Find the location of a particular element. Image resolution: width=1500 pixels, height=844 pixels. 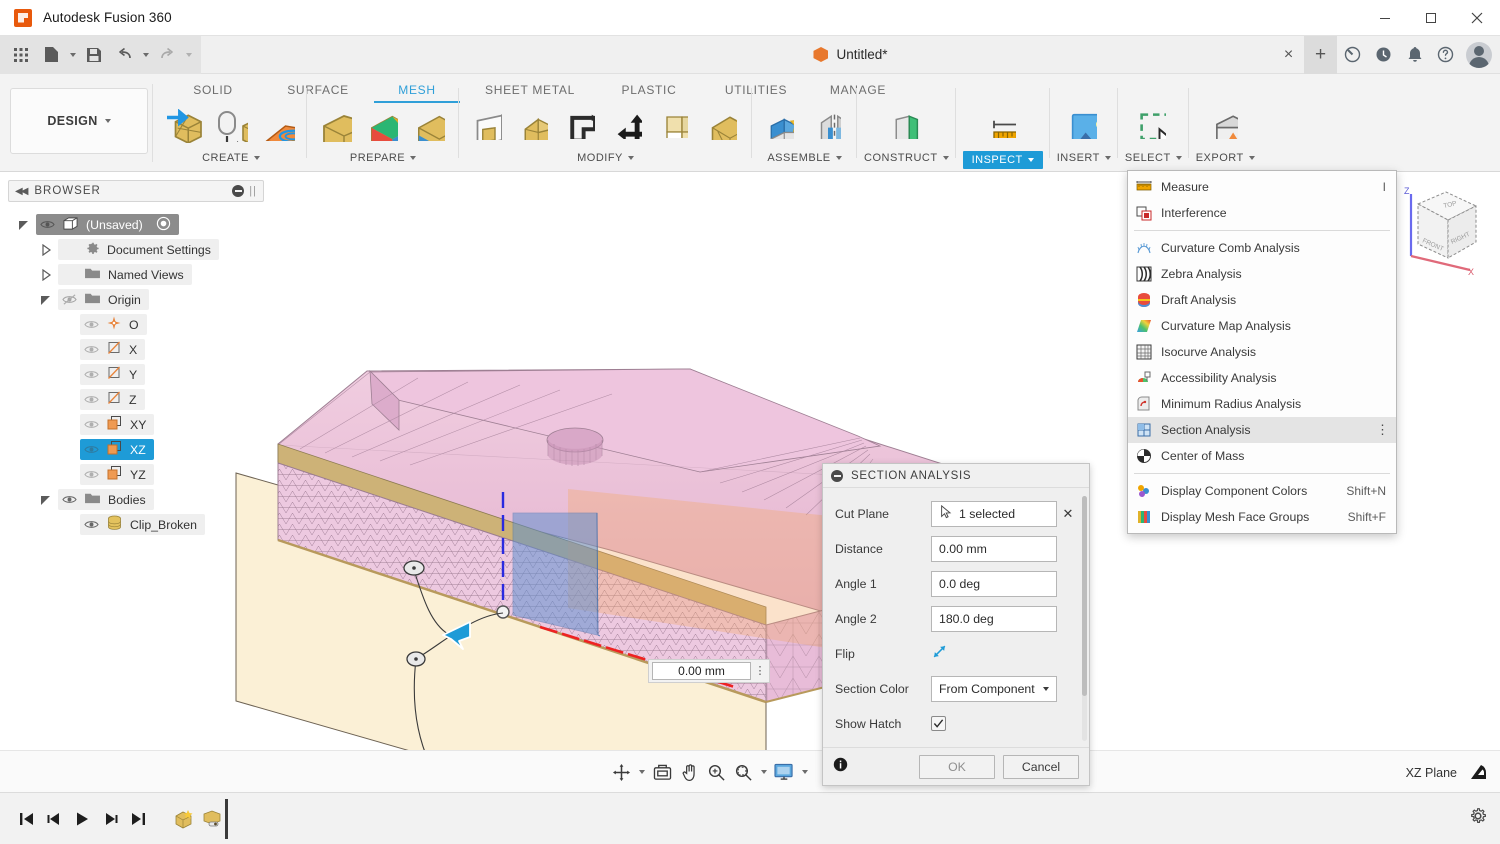

mesh-section-sketch-icon is located at coordinates (278, 126).